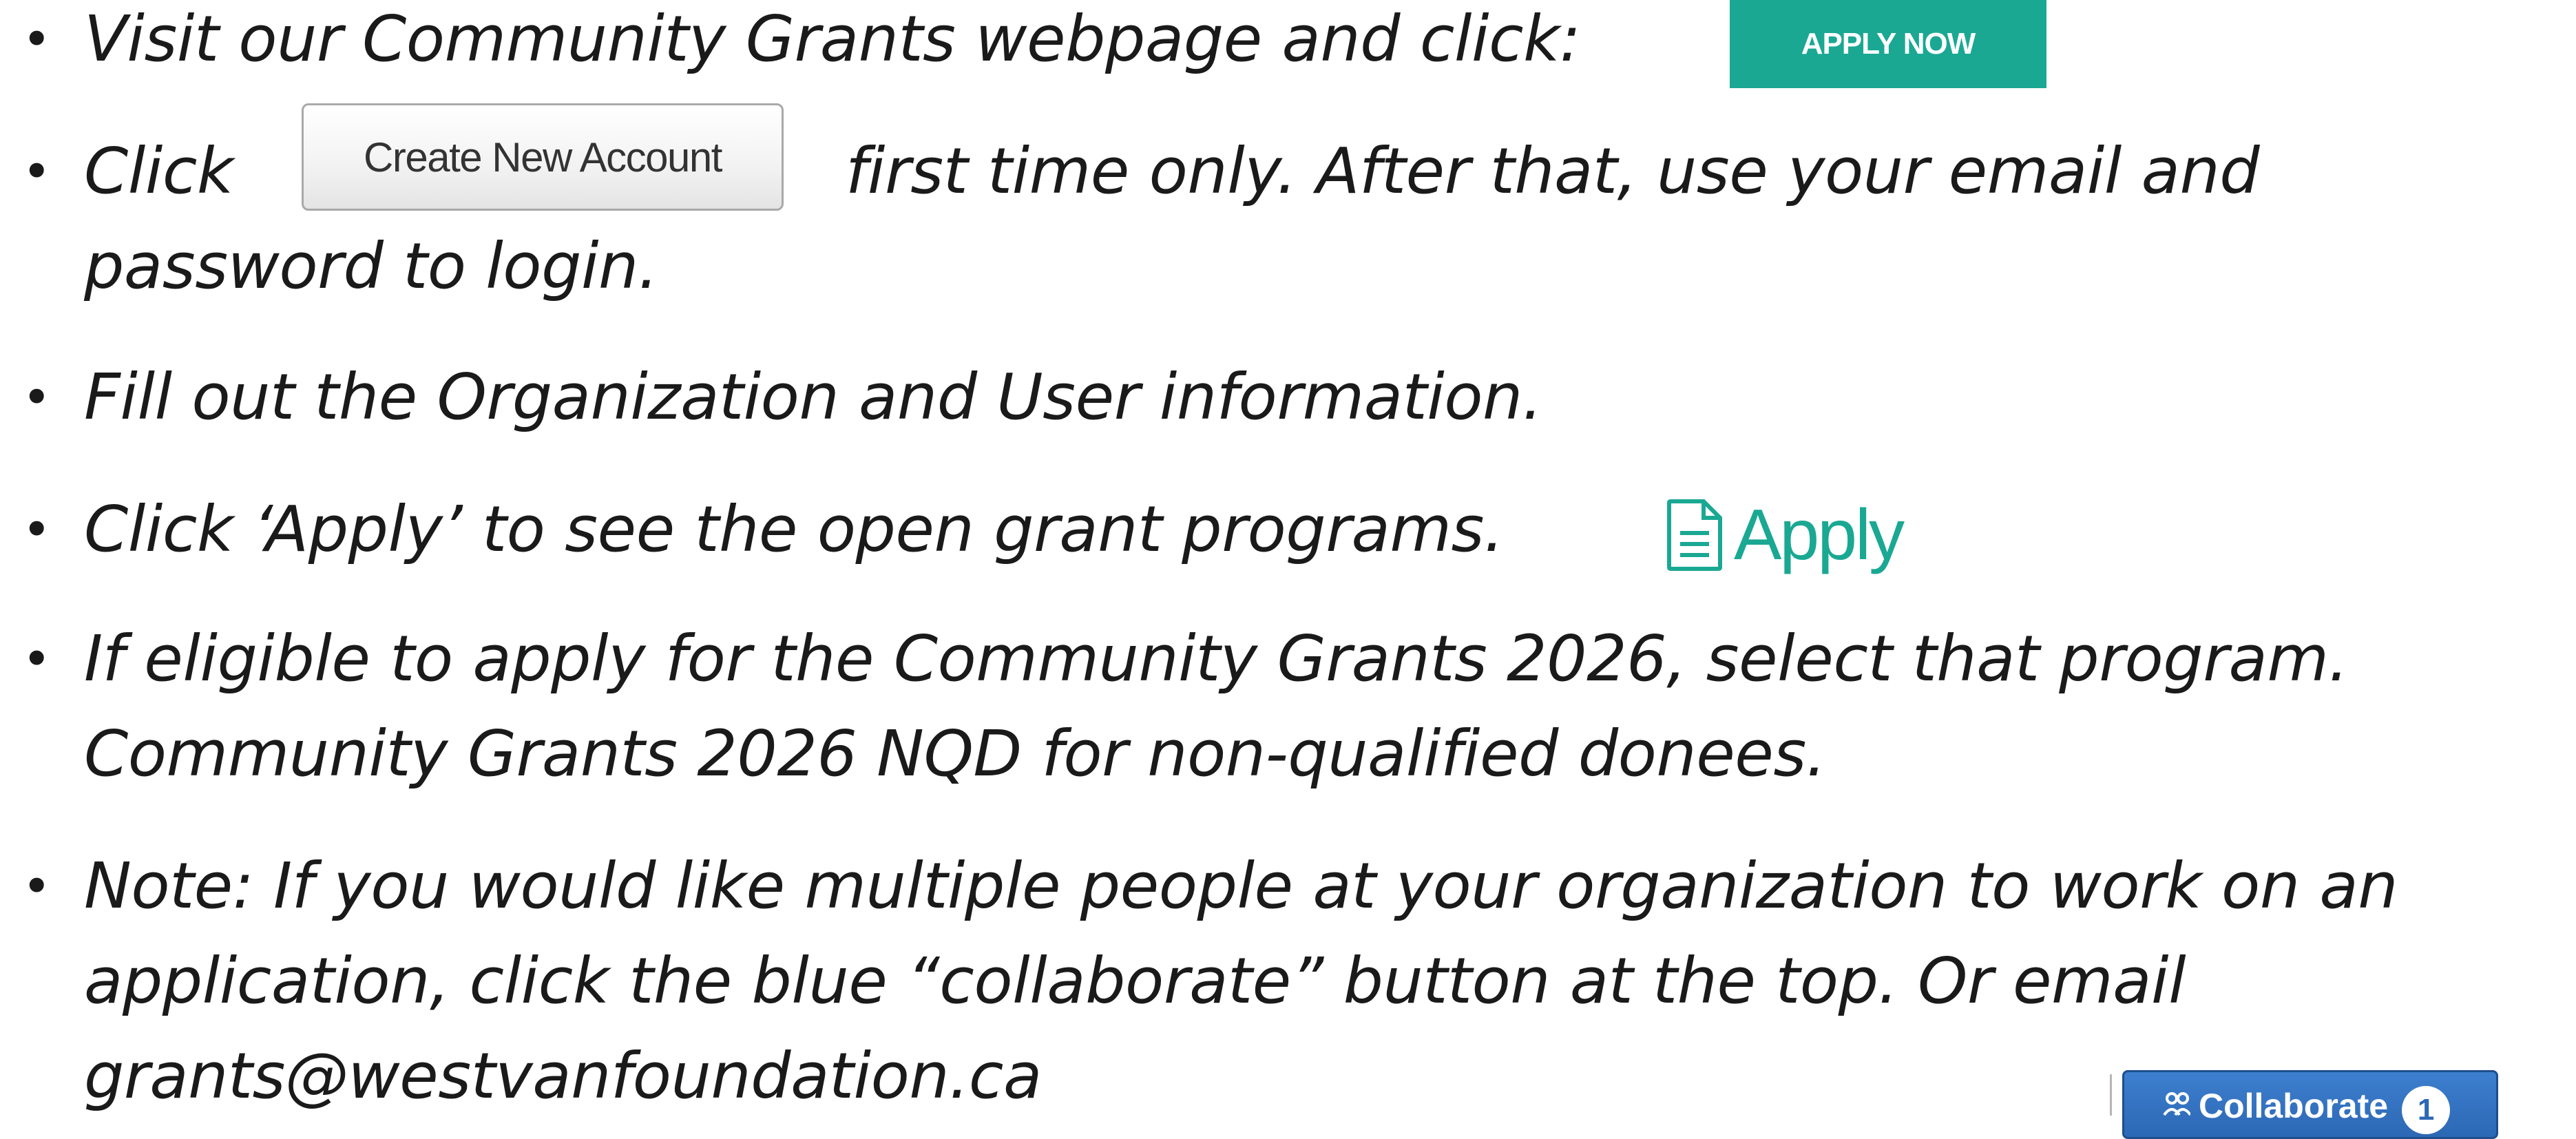 The height and width of the screenshot is (1139, 2576). I want to click on collaborate-button: Collaborate 1, so click(2310, 1104).